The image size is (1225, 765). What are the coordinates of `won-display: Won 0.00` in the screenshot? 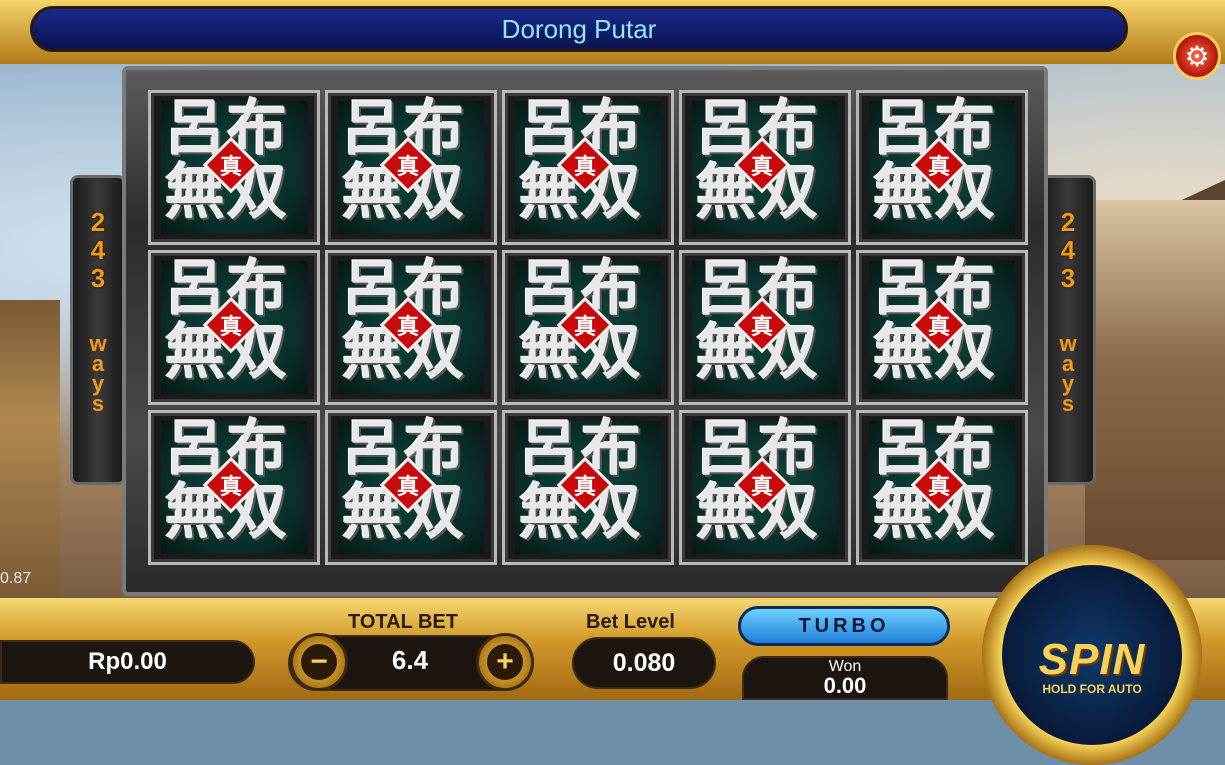 It's located at (845, 678).